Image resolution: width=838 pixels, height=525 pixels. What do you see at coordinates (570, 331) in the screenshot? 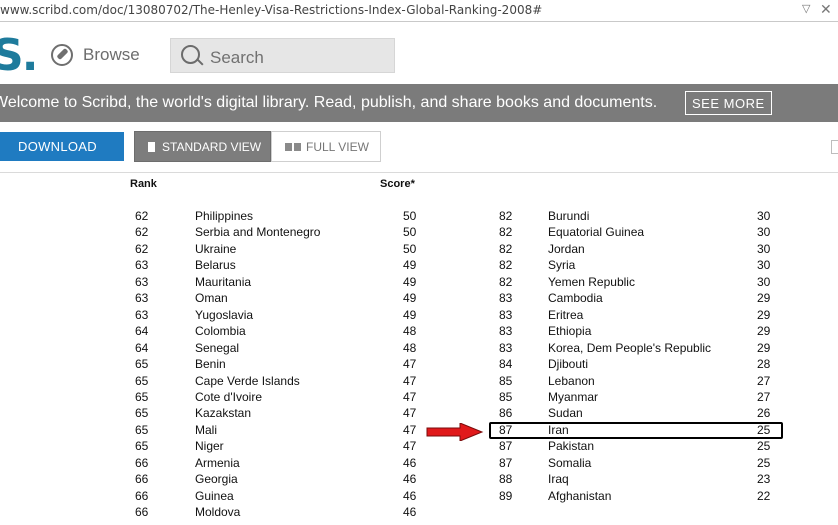
I see `country-cell: Ethiopia` at bounding box center [570, 331].